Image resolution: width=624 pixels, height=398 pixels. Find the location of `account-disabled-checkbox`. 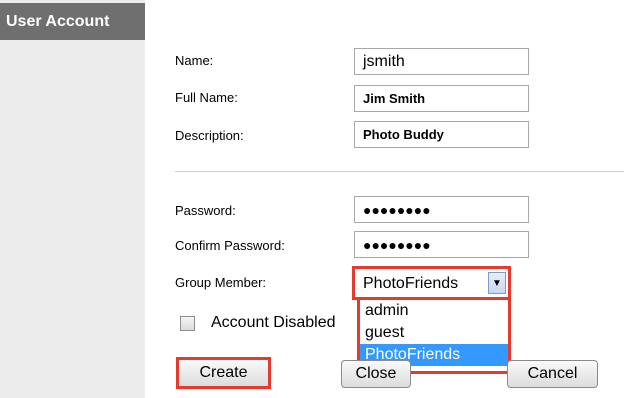

account-disabled-checkbox is located at coordinates (187, 323).